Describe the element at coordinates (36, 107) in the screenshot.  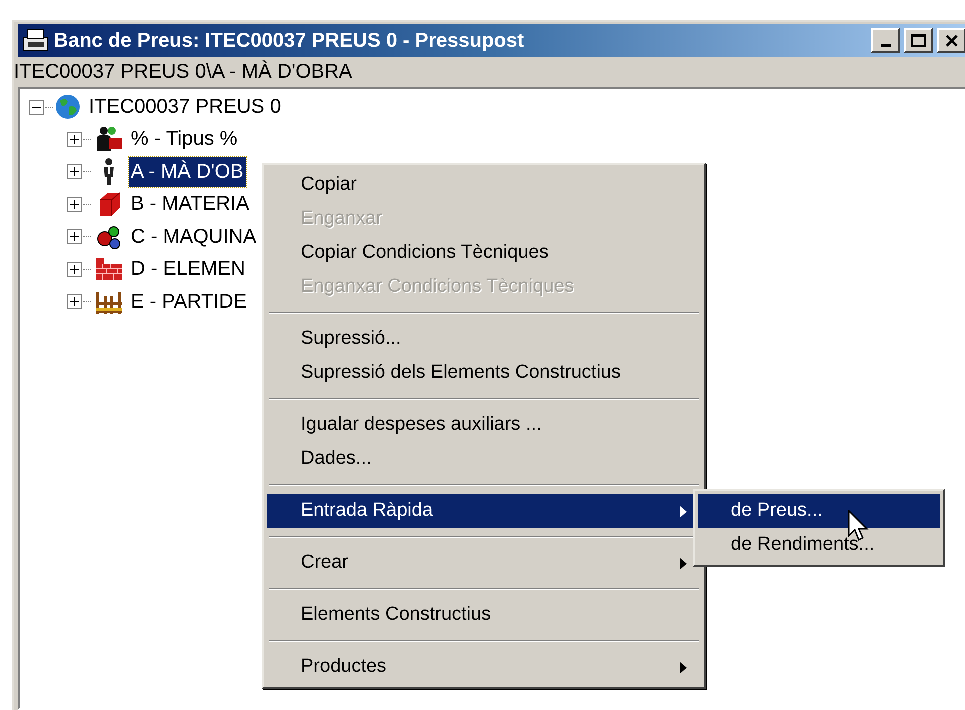
I see `collapse-toggle` at that location.